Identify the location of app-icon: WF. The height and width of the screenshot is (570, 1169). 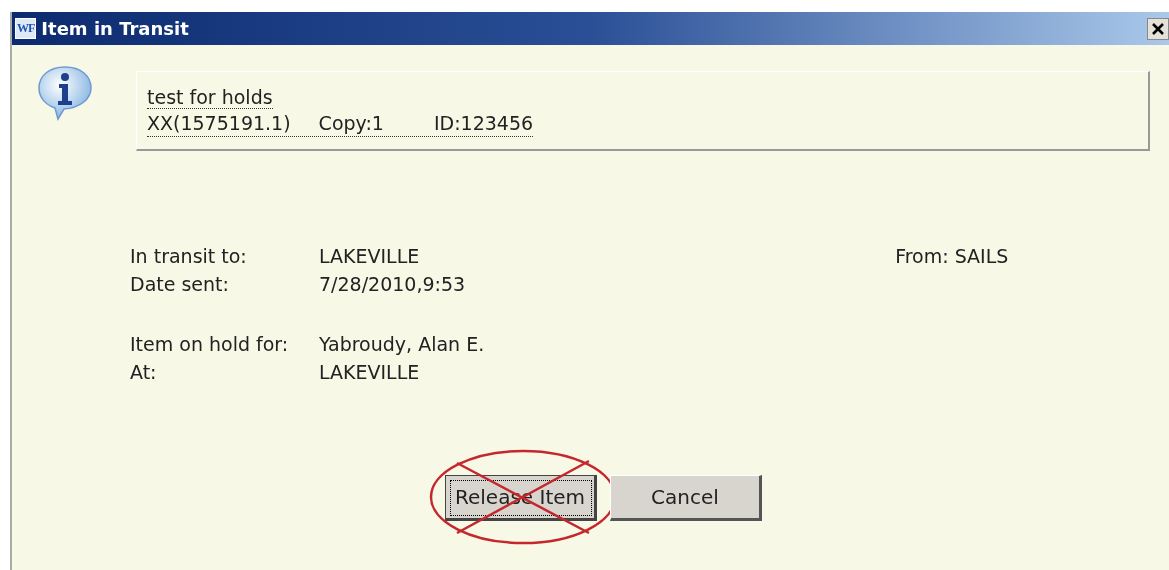
(26, 28).